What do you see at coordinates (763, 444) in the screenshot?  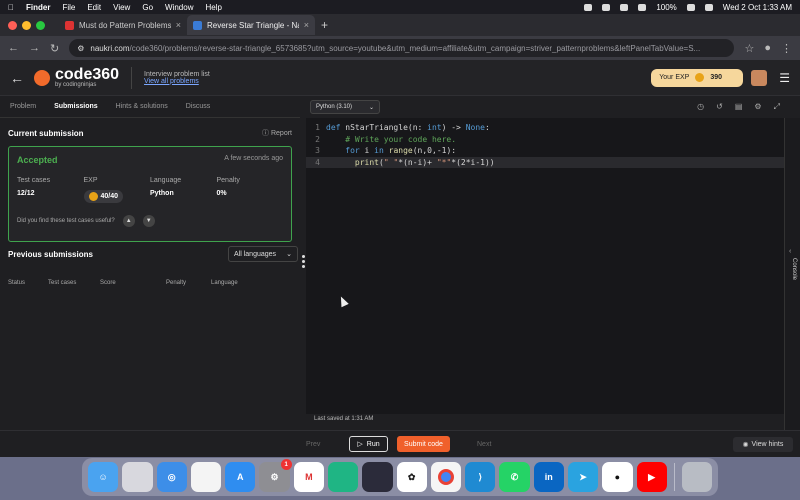 I see `view-hints-button: ✺ View hints` at bounding box center [763, 444].